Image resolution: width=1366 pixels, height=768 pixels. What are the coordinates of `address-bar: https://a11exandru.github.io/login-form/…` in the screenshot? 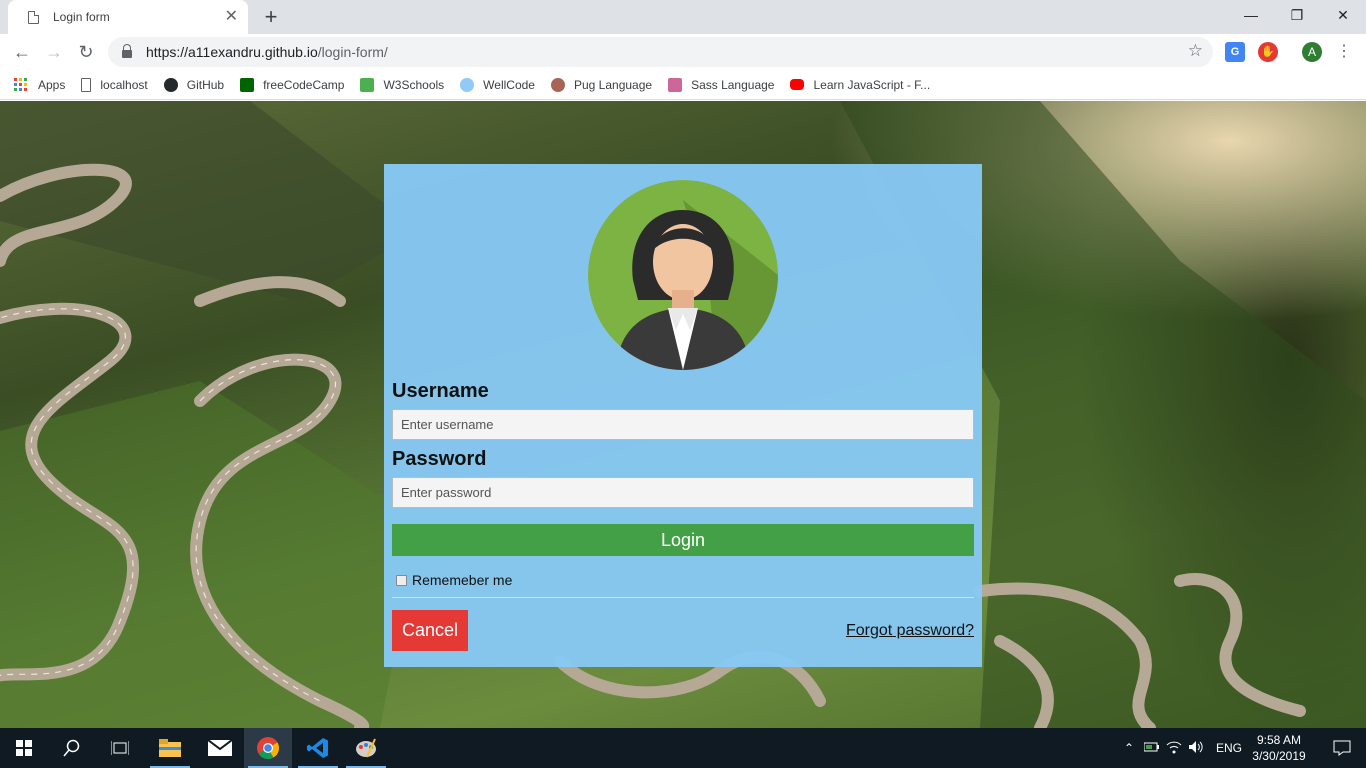 It's located at (660, 52).